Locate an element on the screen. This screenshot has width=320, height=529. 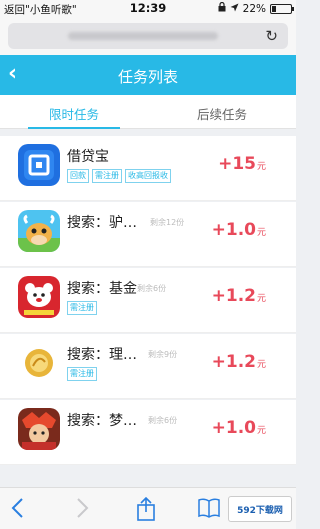
browser-address-area: ↻ is located at coordinates (148, 36).